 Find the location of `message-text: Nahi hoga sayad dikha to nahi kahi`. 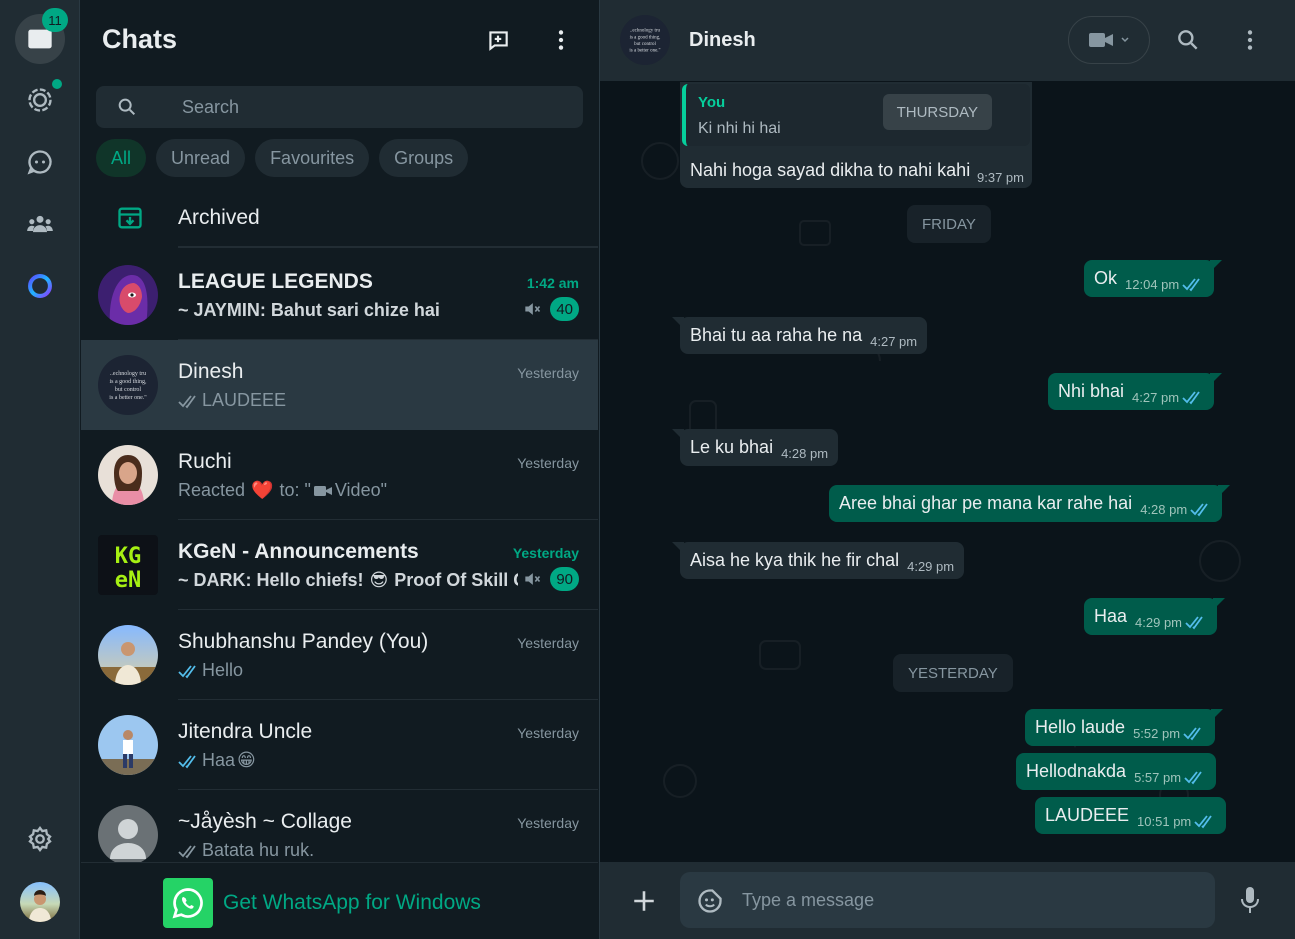

message-text: Nahi hoga sayad dikha to nahi kahi is located at coordinates (830, 170).